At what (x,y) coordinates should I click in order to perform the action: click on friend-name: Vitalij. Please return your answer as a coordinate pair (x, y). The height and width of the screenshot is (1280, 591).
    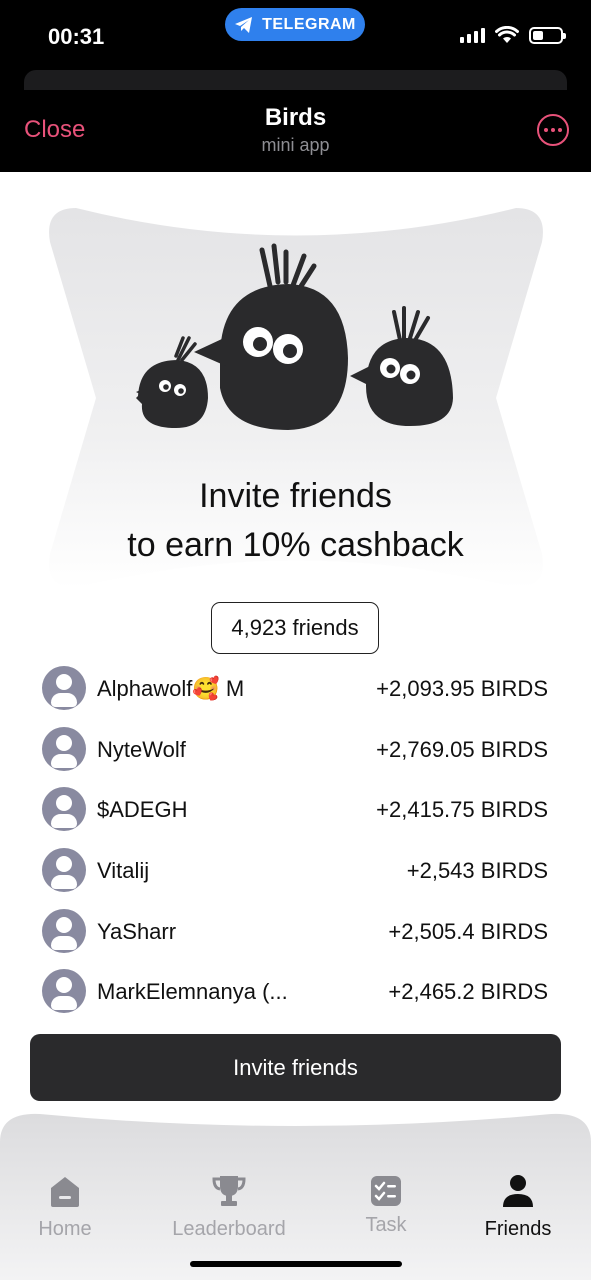
    Looking at the image, I should click on (123, 871).